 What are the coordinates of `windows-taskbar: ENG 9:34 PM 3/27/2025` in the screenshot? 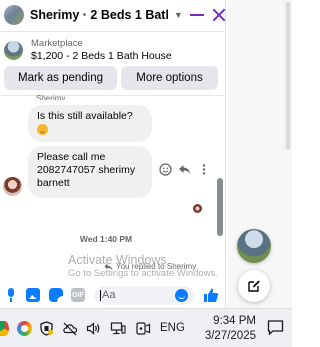 It's located at (146, 327).